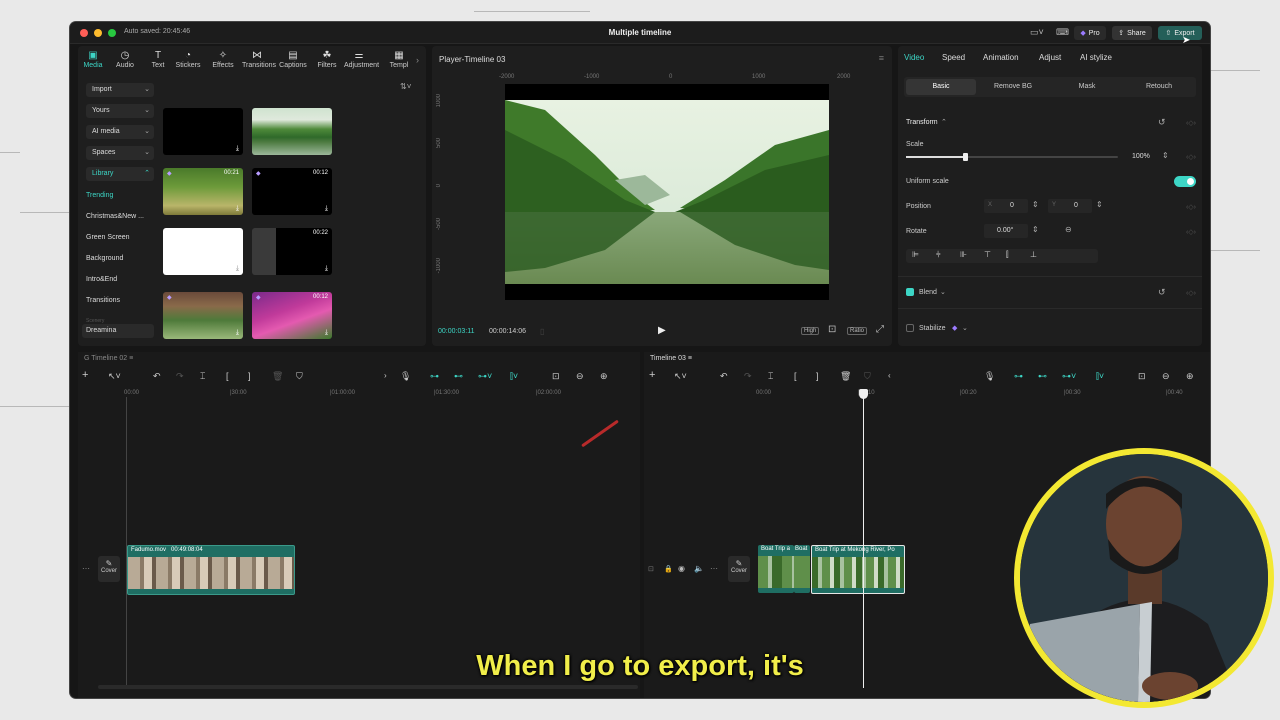 The image size is (1280, 720). I want to click on media-thumbnail: ◆ ⤓, so click(203, 315).